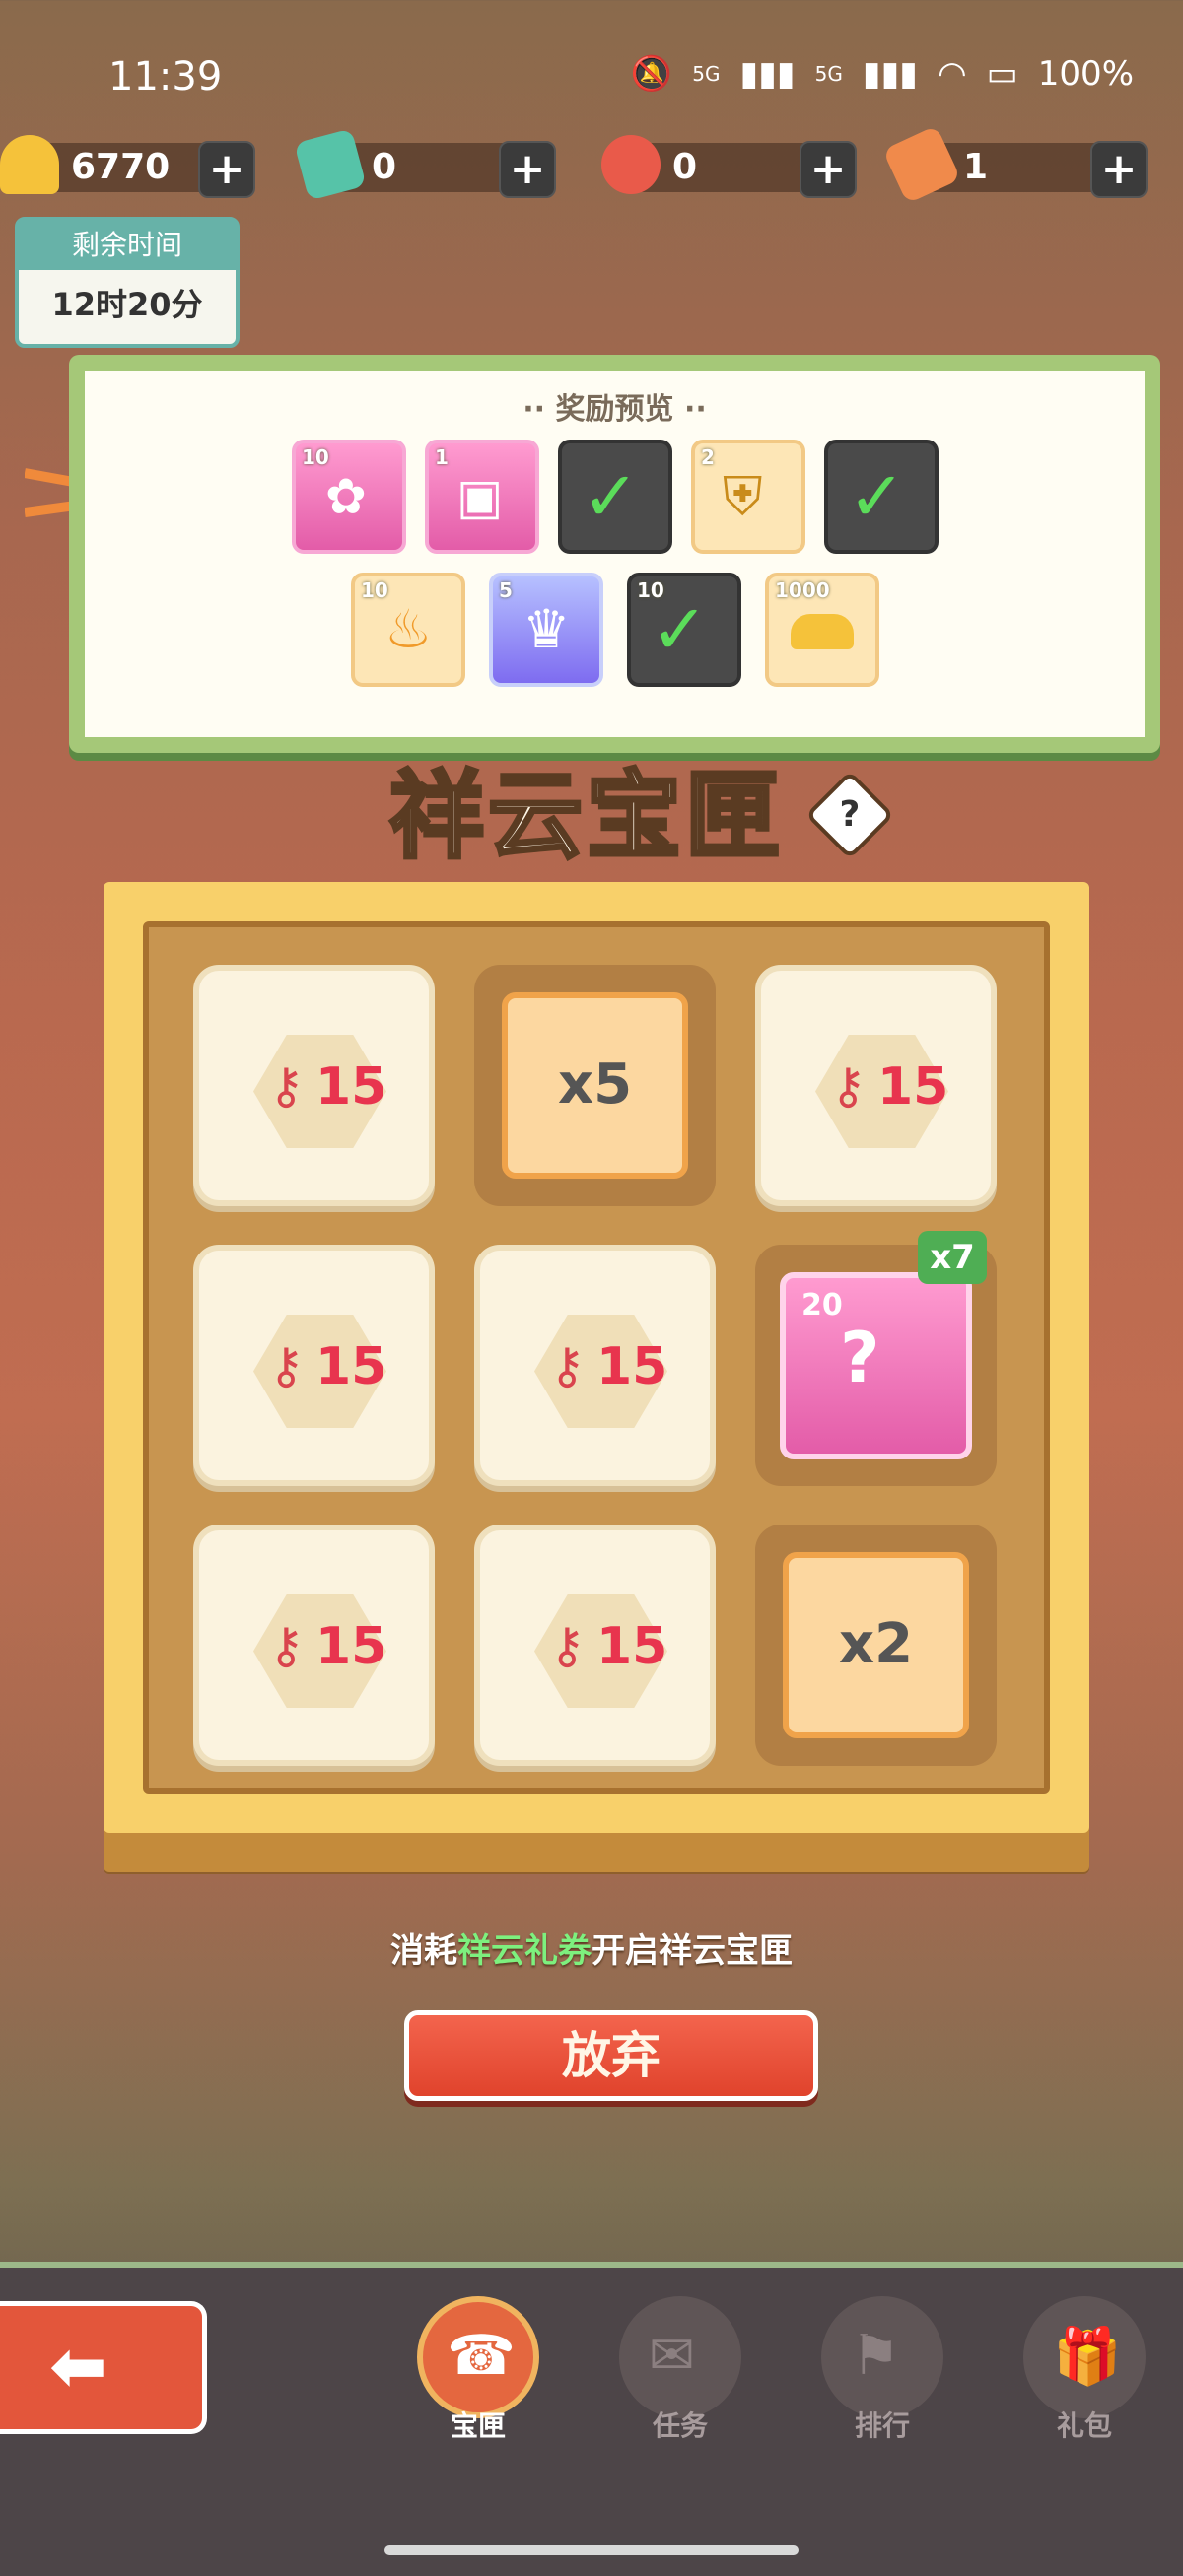 The height and width of the screenshot is (2576, 1183). What do you see at coordinates (952, 1258) in the screenshot?
I see `multiplier-badge: x7` at bounding box center [952, 1258].